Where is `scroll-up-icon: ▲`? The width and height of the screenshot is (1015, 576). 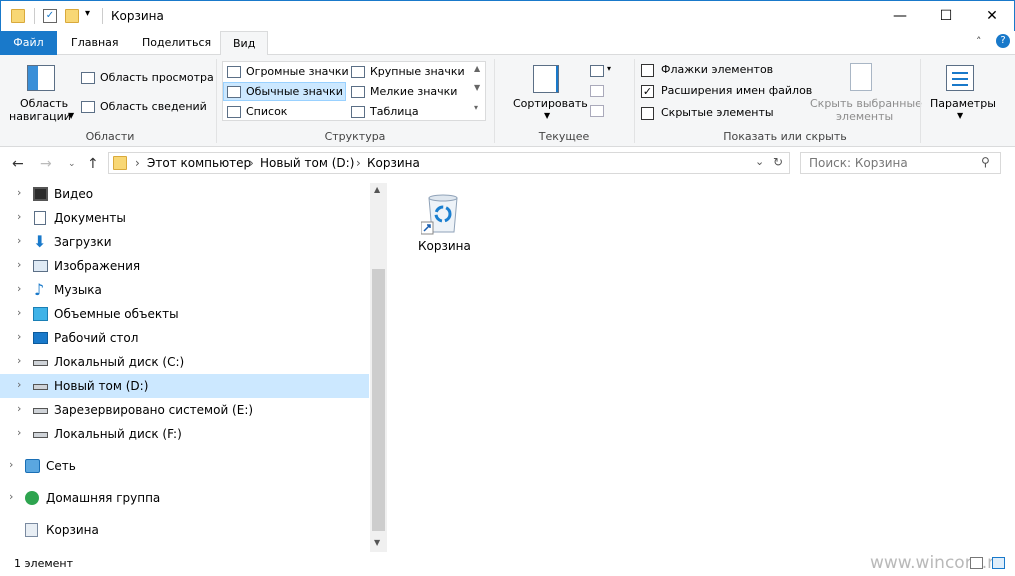
scroll-up-icon: ▲ is located at coordinates (377, 189).